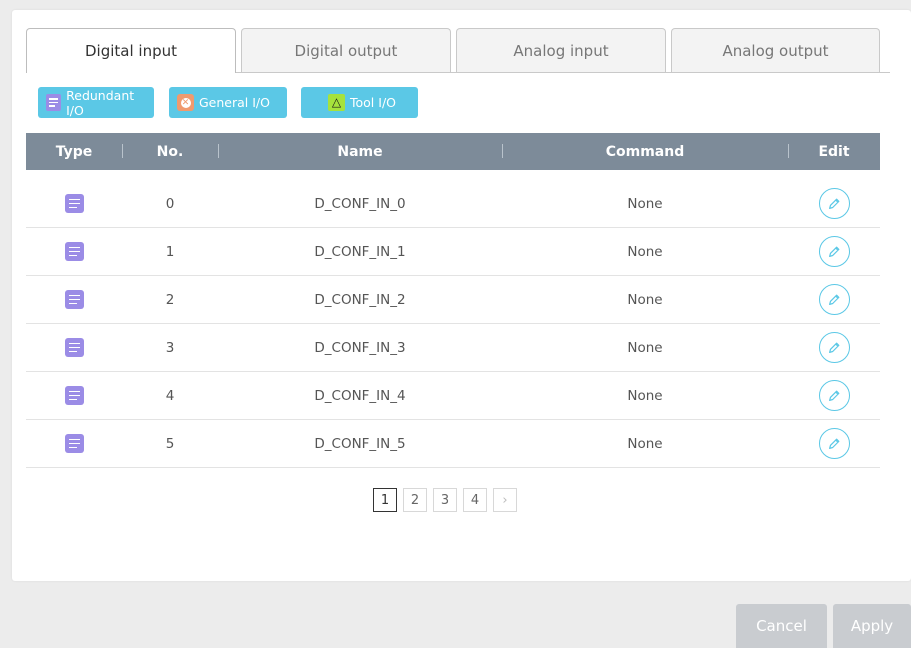 This screenshot has width=911, height=648. I want to click on tool-io-filter: △ Tool I/O, so click(359, 102).